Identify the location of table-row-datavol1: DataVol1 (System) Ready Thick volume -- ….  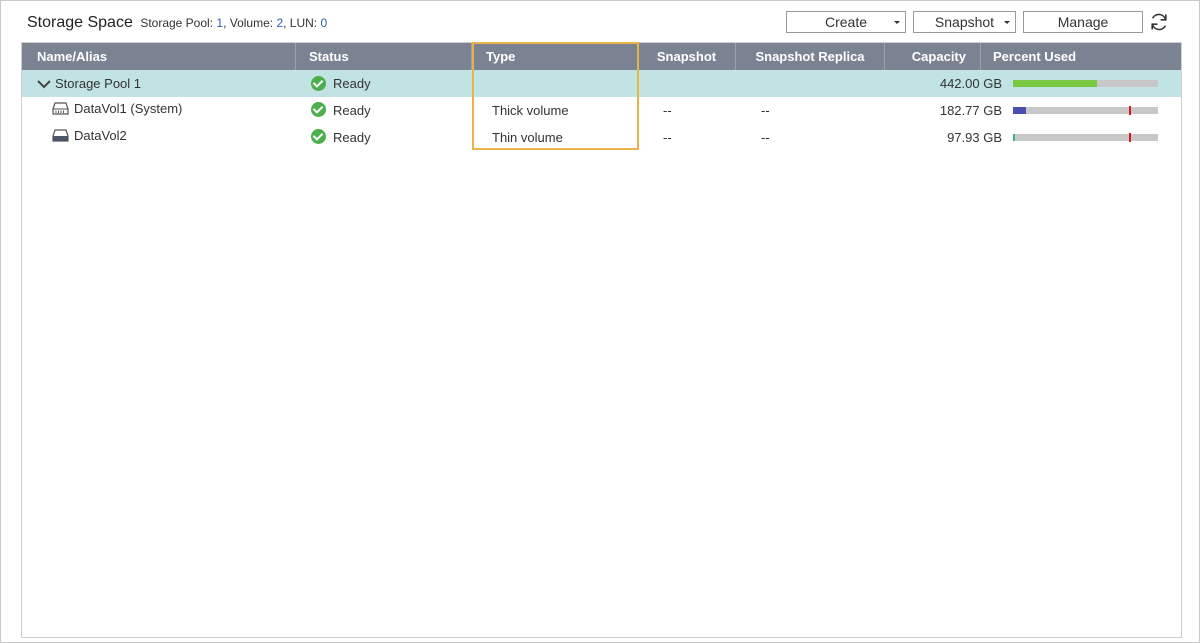
(601, 110).